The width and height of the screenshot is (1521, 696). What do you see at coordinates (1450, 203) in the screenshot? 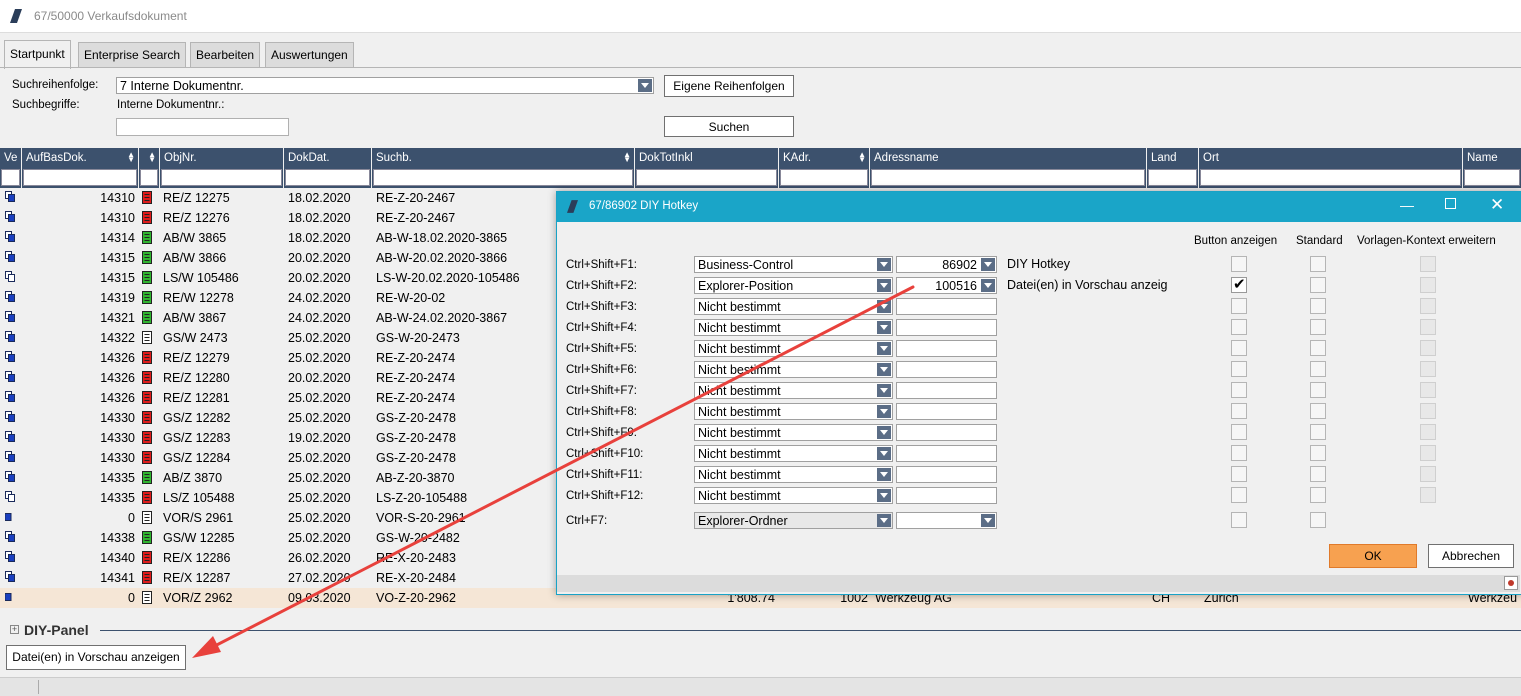
I see `maximize-icon` at bounding box center [1450, 203].